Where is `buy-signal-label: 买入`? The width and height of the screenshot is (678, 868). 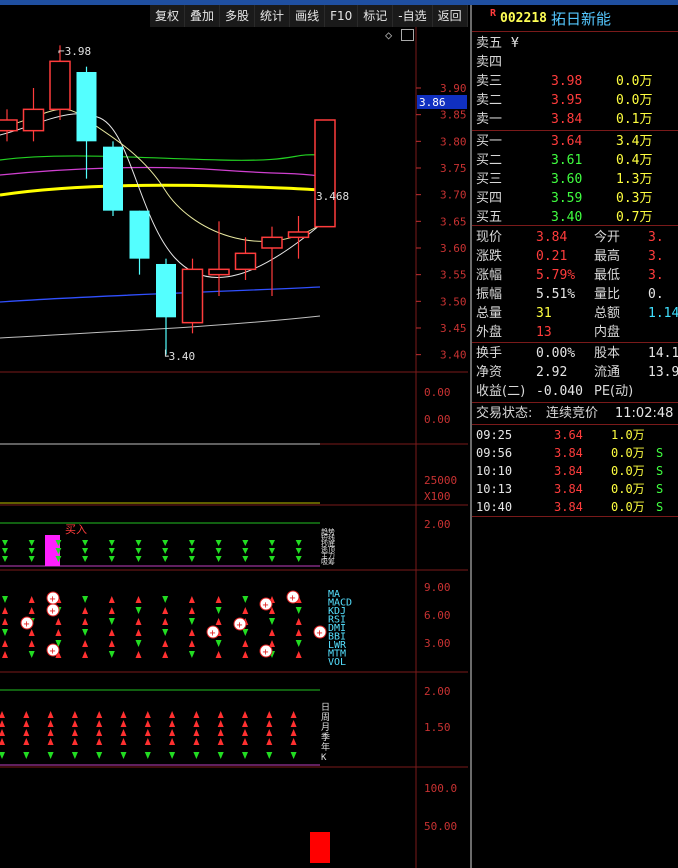 buy-signal-label: 买入 is located at coordinates (76, 529).